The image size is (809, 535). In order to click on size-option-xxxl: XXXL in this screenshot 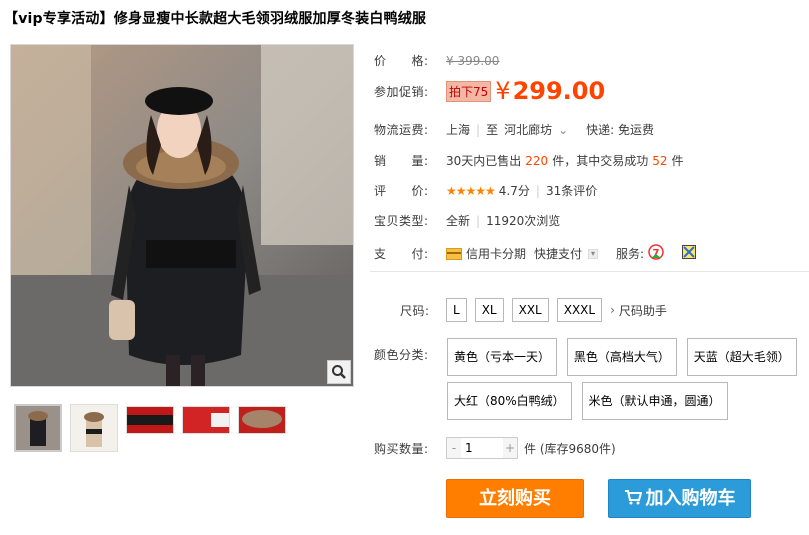, I will do `click(579, 310)`.